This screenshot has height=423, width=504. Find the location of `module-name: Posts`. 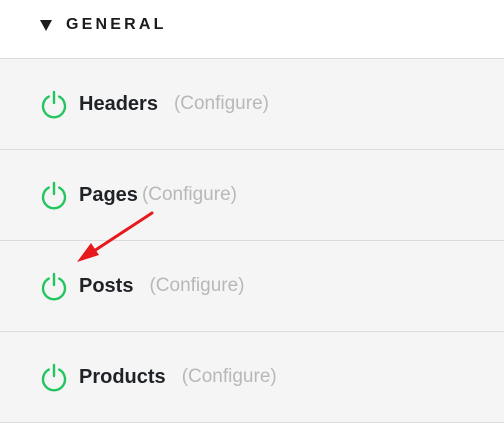

module-name: Posts is located at coordinates (106, 285).